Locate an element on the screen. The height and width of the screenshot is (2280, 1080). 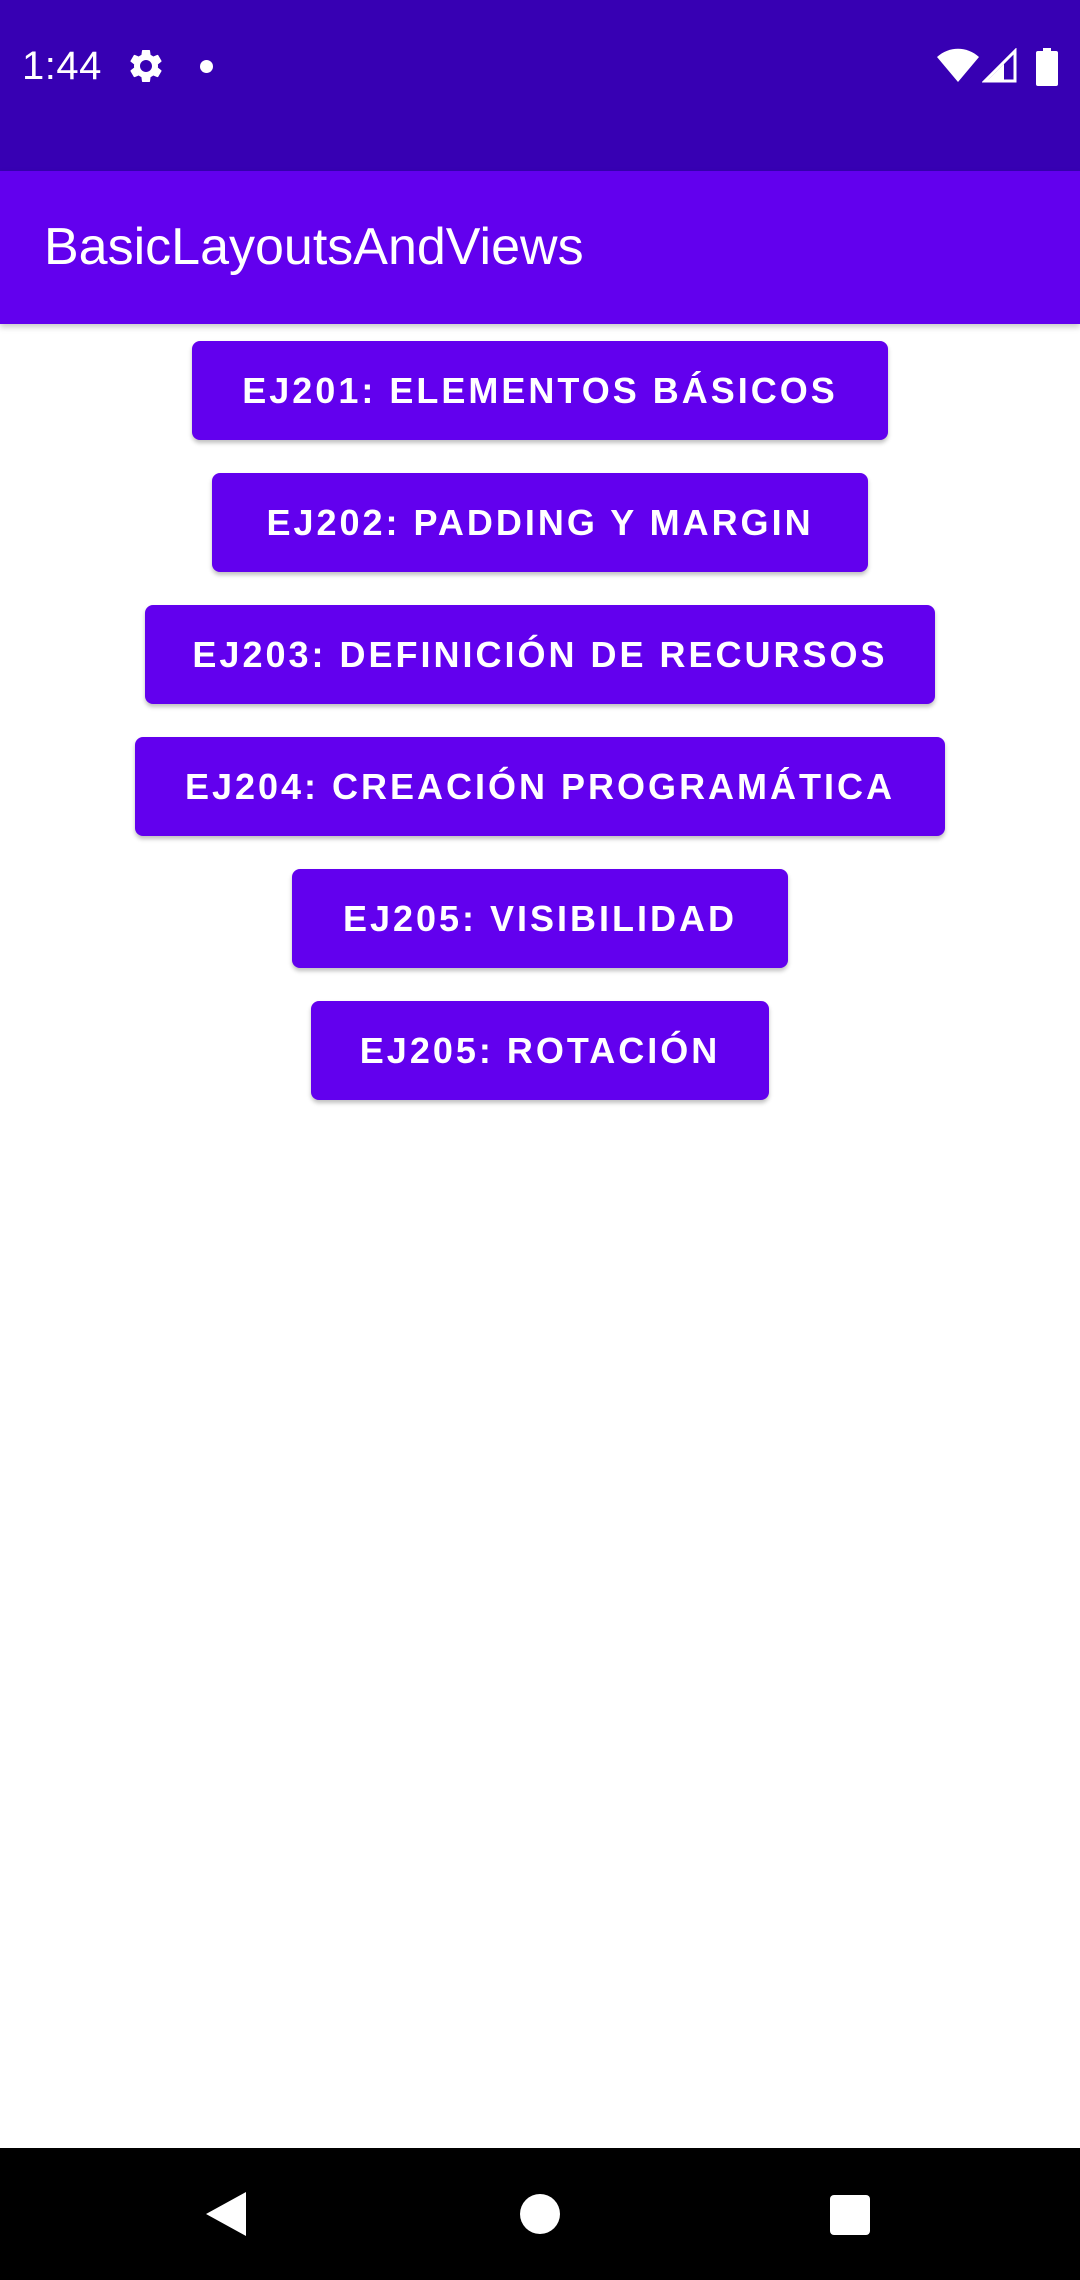
status-time: 1:44 is located at coordinates (62, 66).